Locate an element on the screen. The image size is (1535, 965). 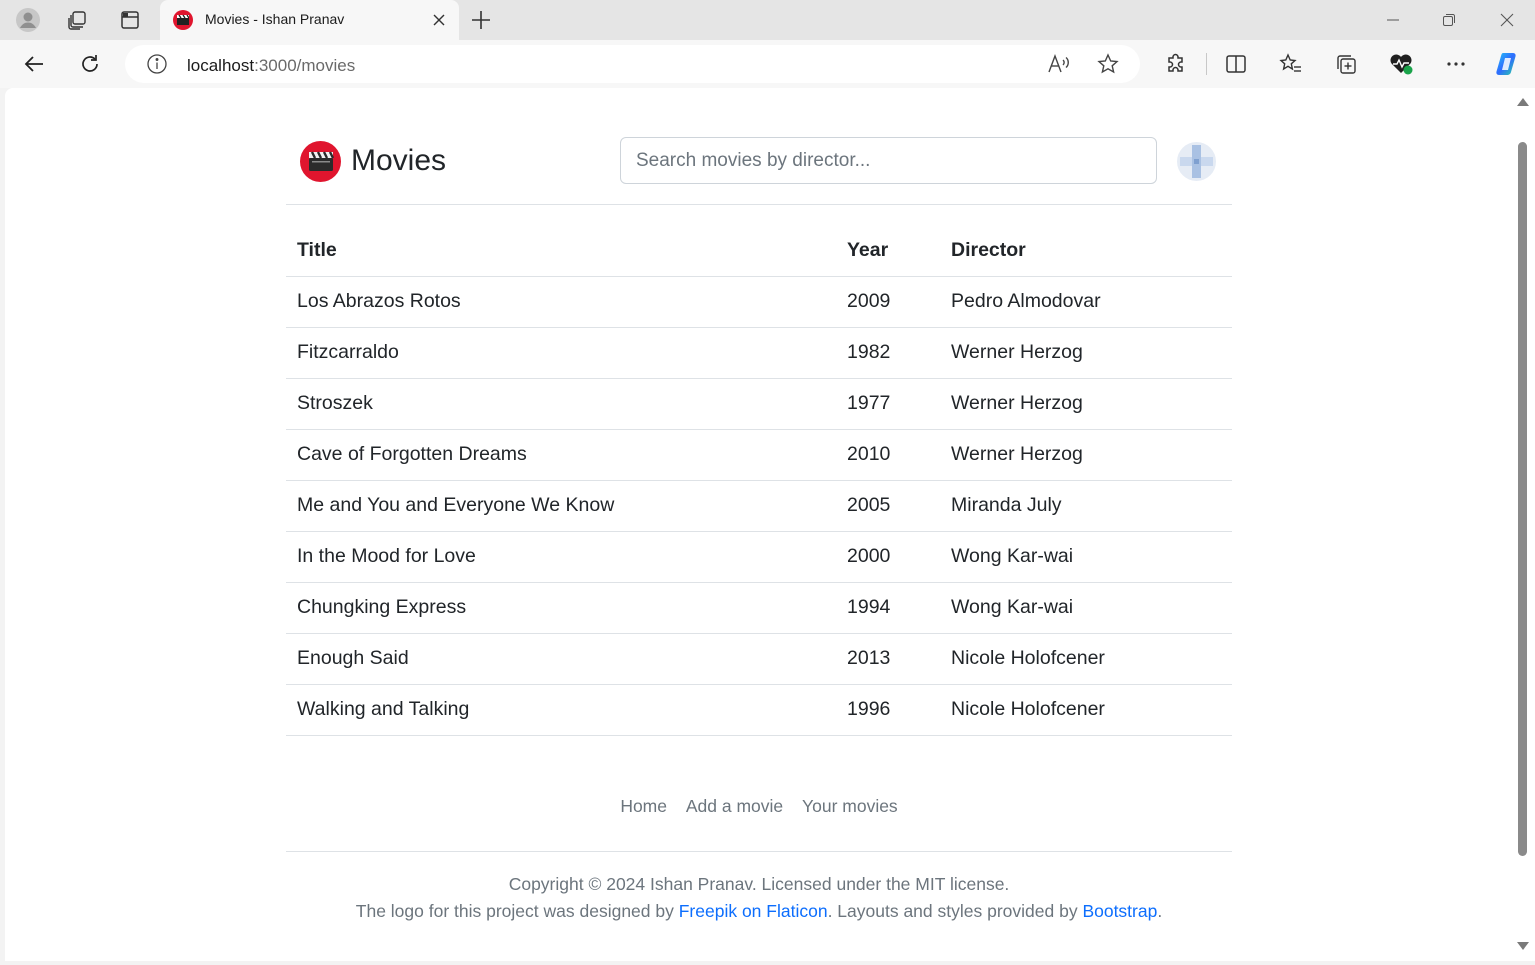
scrollbar-thumb is located at coordinates (1522, 499).